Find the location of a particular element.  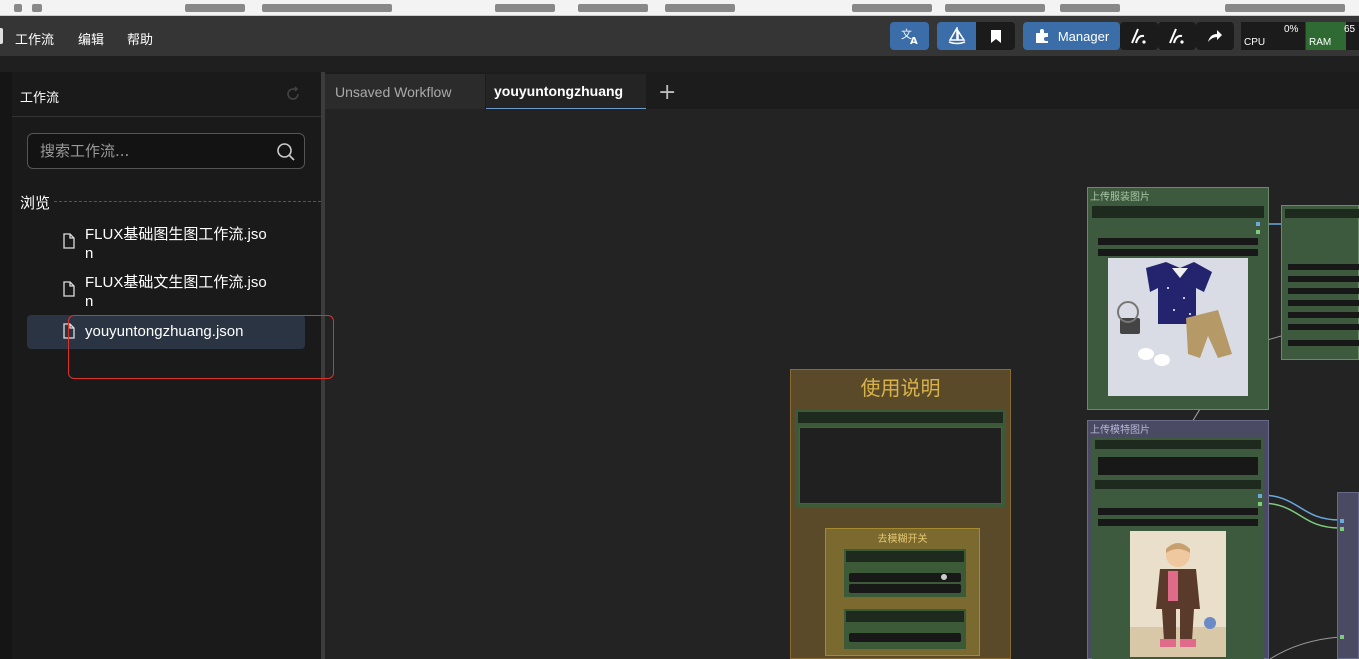

note-textarea is located at coordinates (900, 465).